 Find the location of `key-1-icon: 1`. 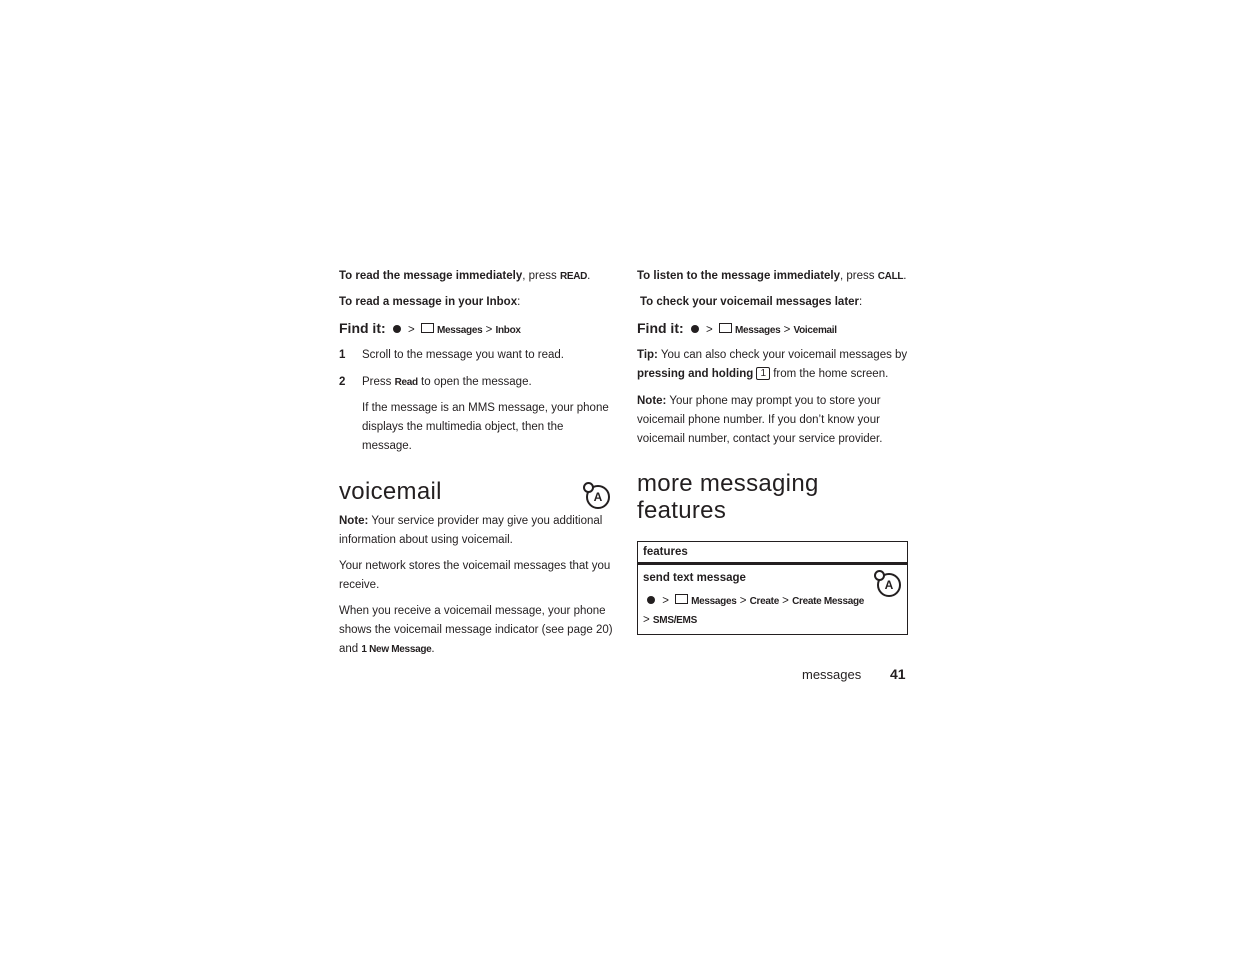

key-1-icon: 1 is located at coordinates (763, 373).